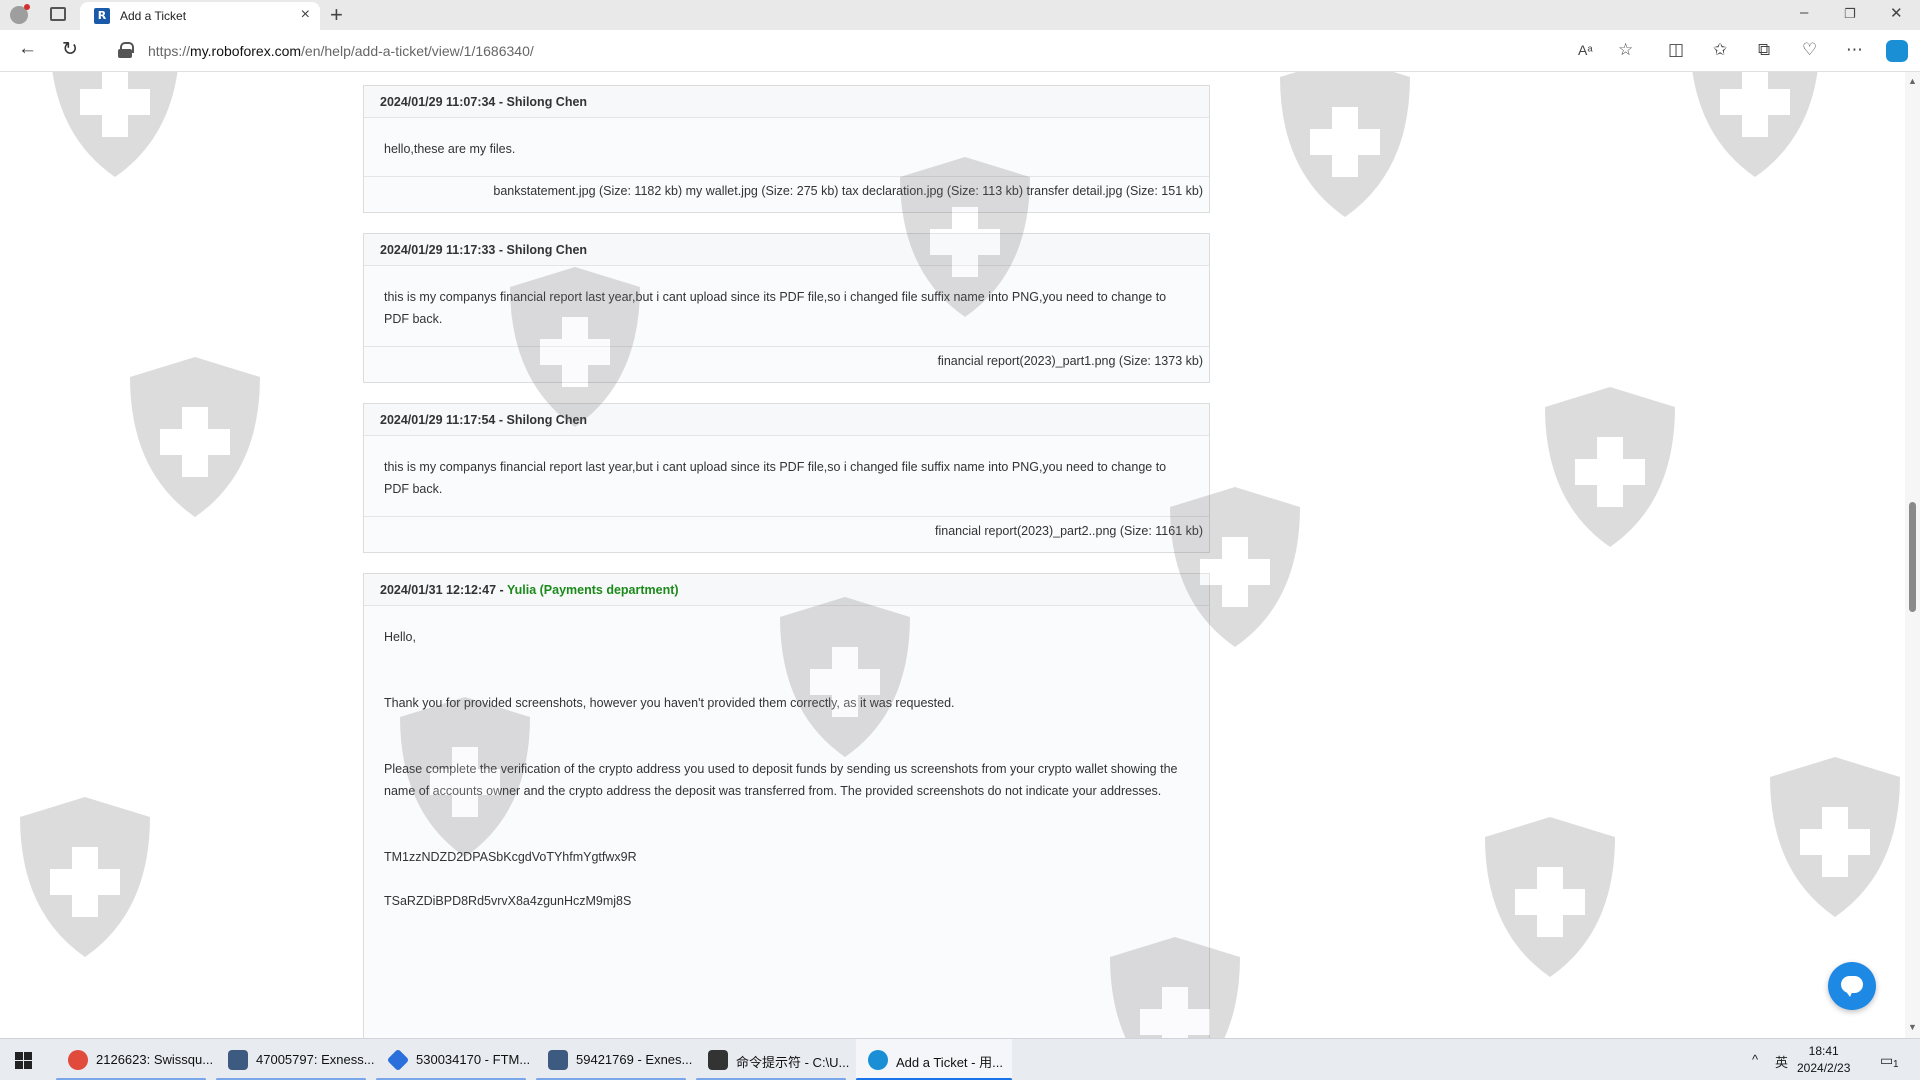 This screenshot has width=1920, height=1080. Describe the element at coordinates (20, 14) in the screenshot. I see `profile-icon` at that location.